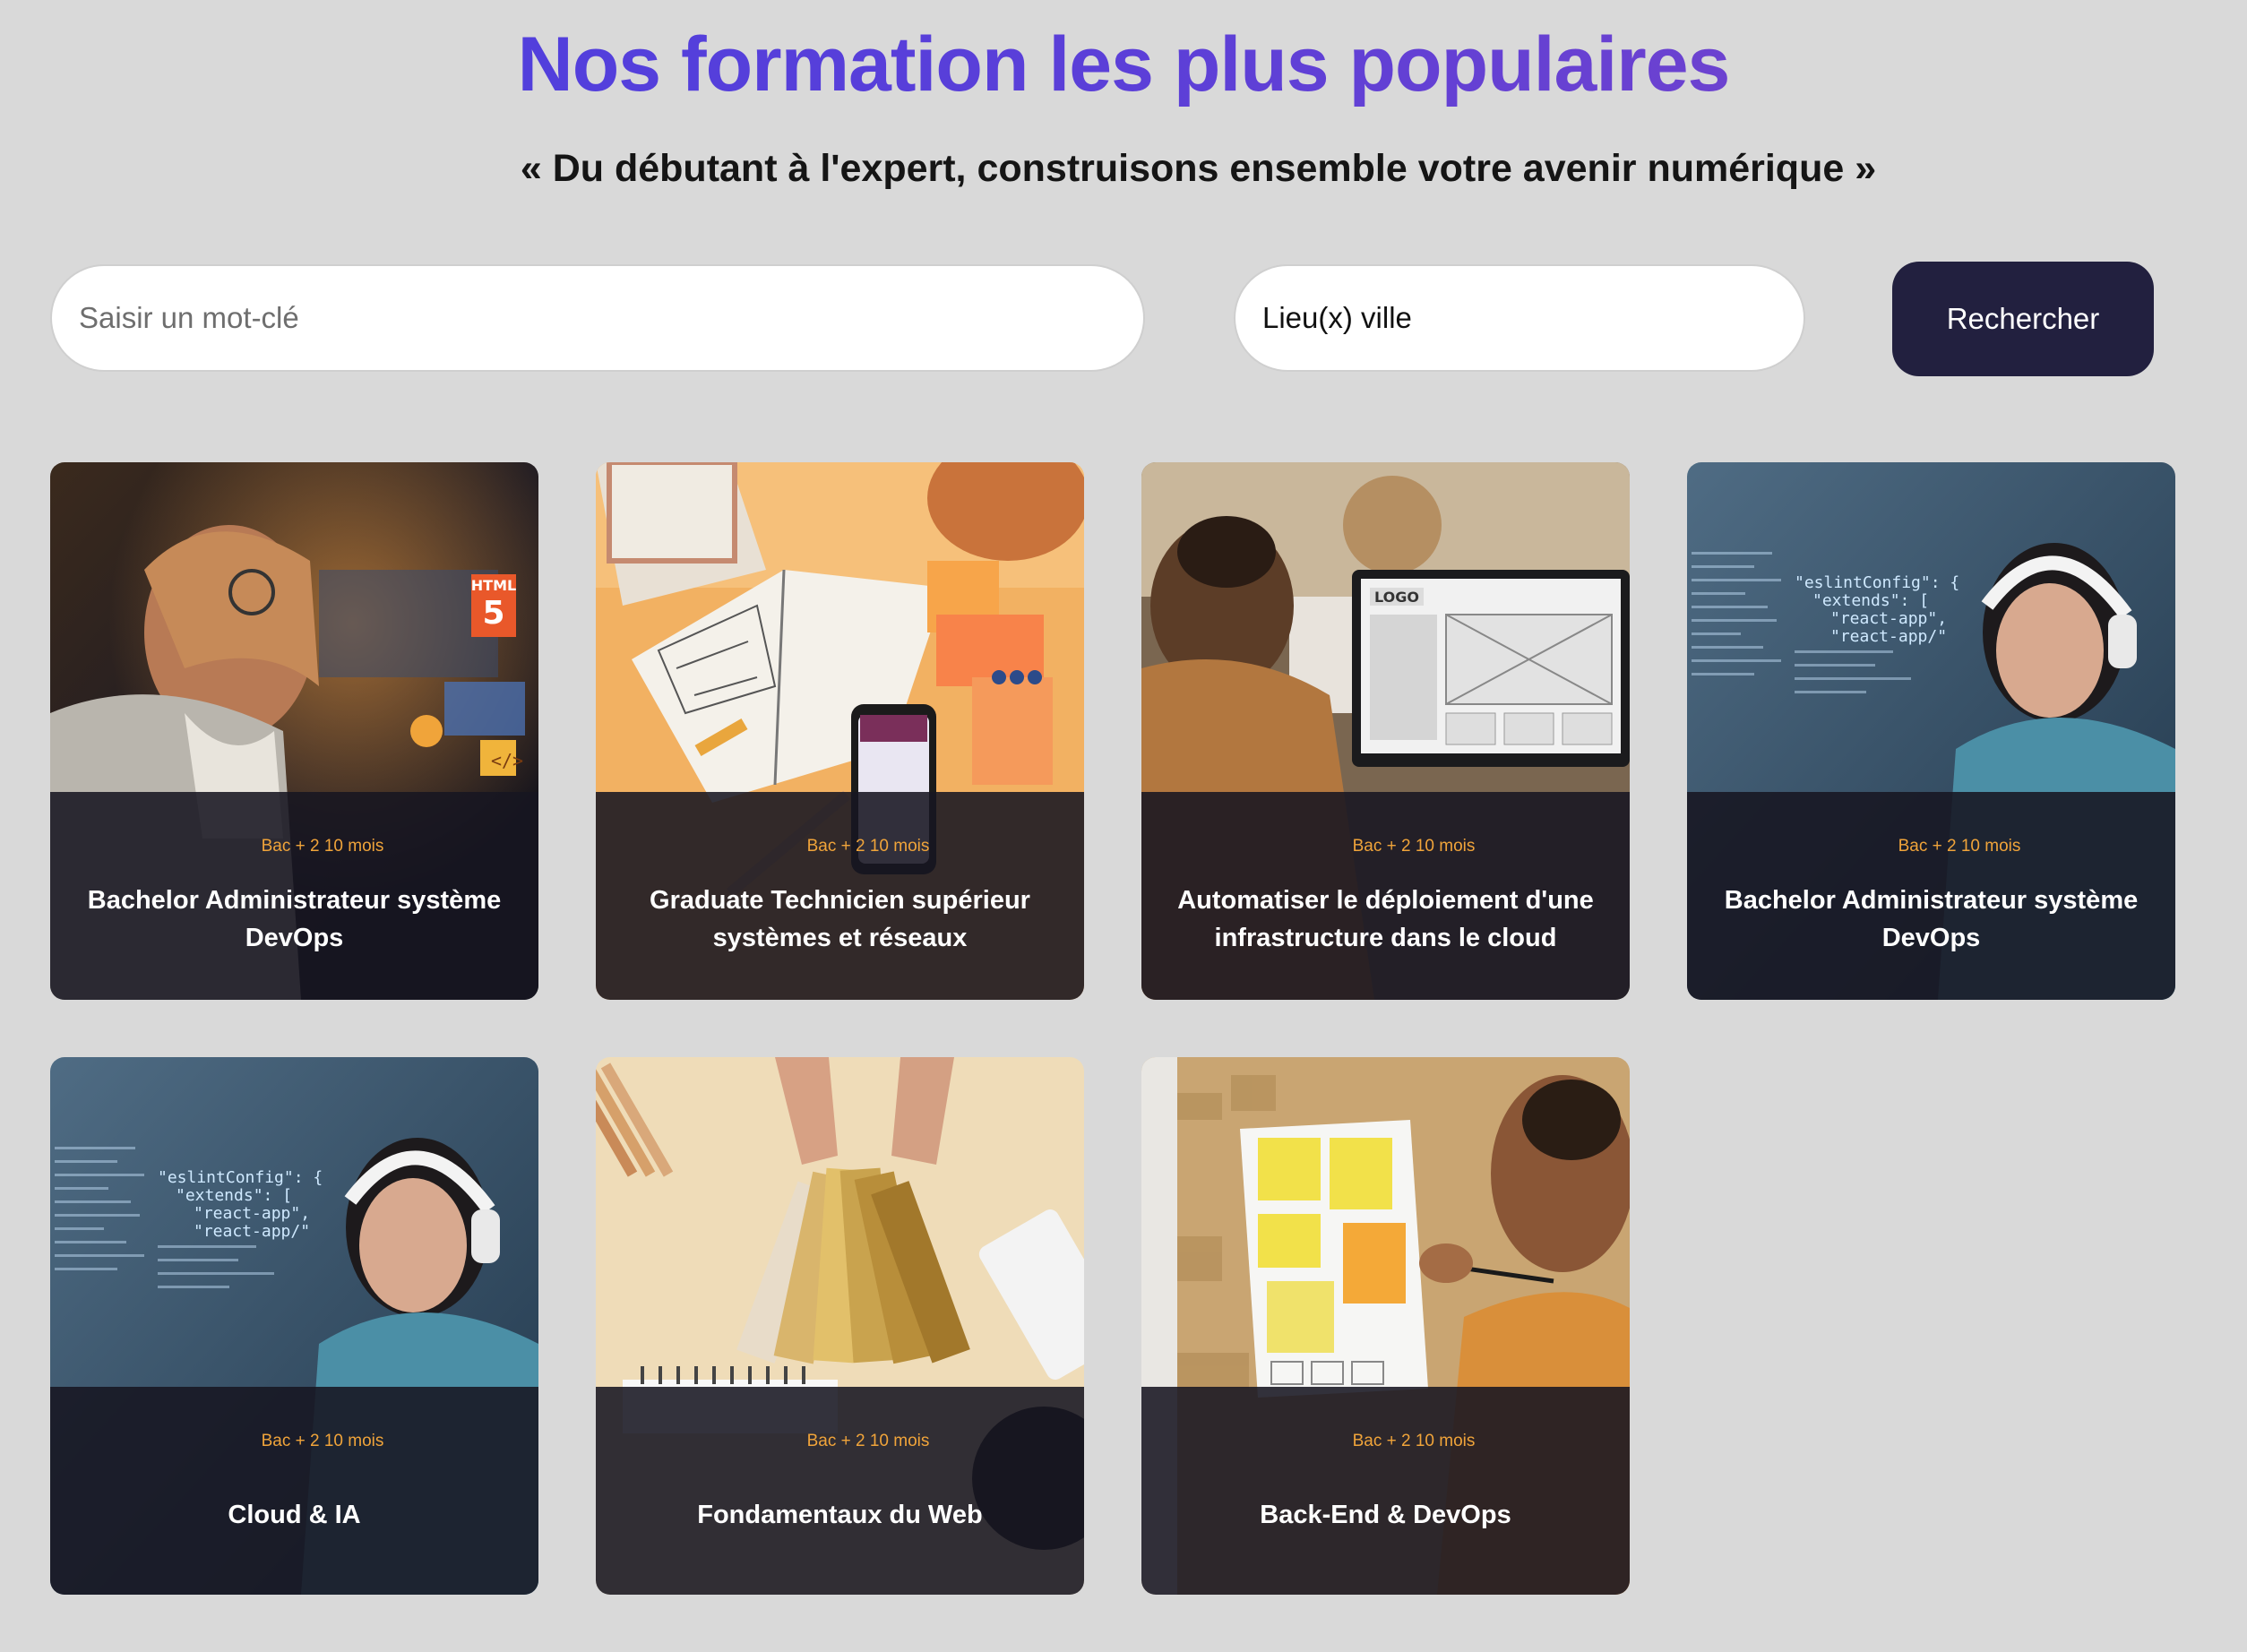  Describe the element at coordinates (1397, 597) in the screenshot. I see `monitor-logo-text: LOGO` at that location.